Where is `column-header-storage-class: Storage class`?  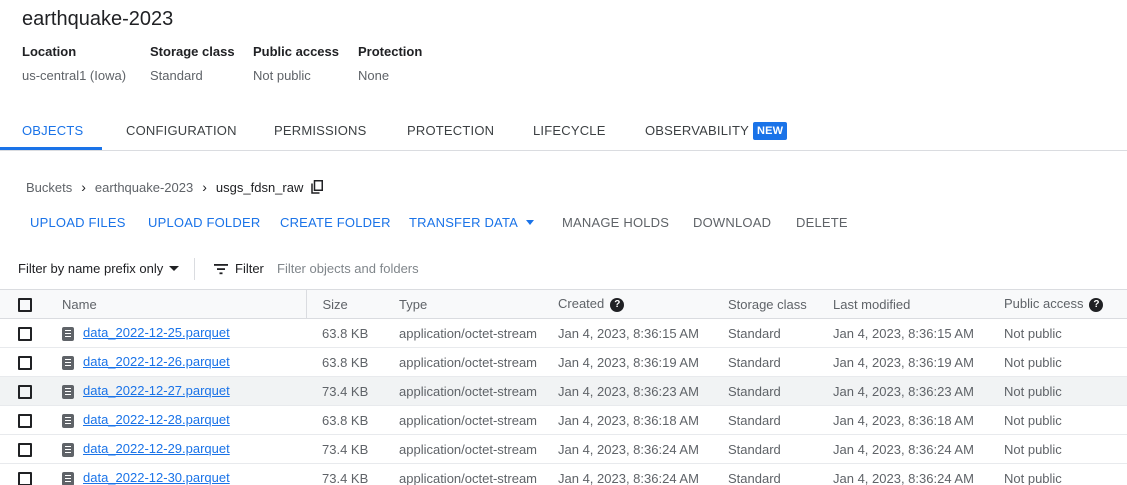 column-header-storage-class: Storage class is located at coordinates (780, 304).